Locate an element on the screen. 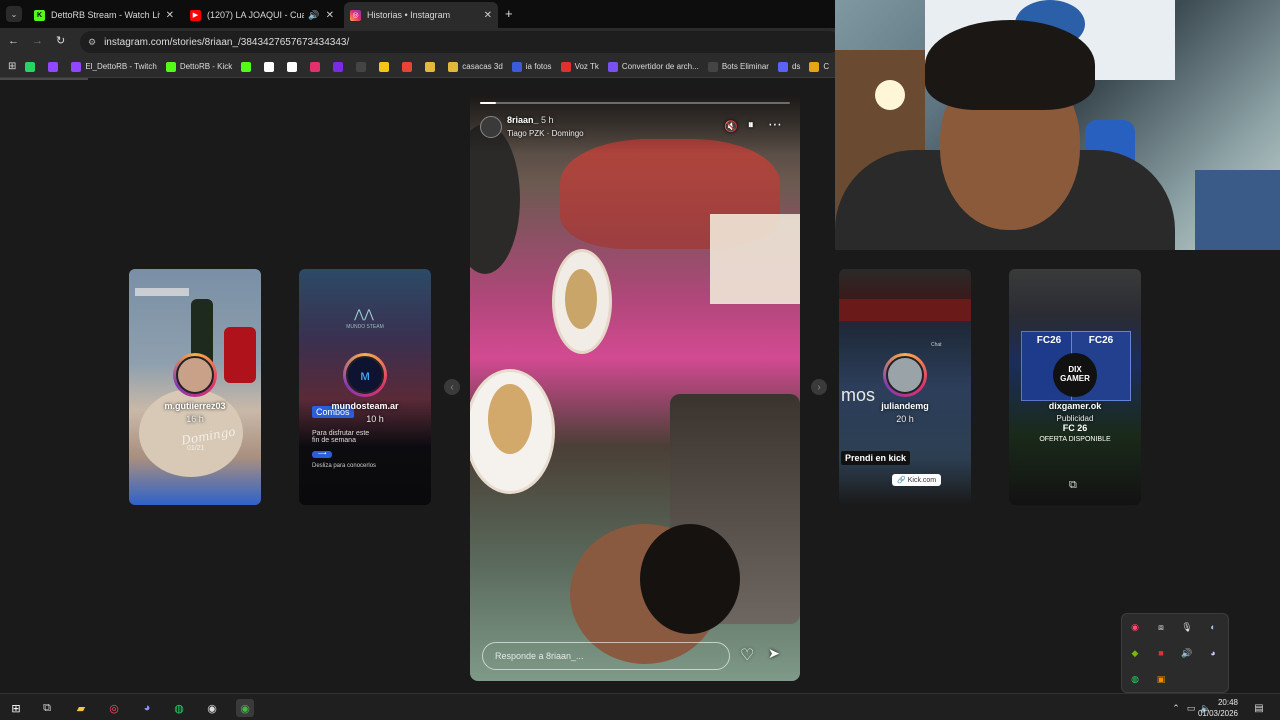 The height and width of the screenshot is (720, 1280). tab-la-joaqui: ▶ (1207) LA JOAQUI - Cuanta 🔊 ✕ is located at coordinates (262, 15).